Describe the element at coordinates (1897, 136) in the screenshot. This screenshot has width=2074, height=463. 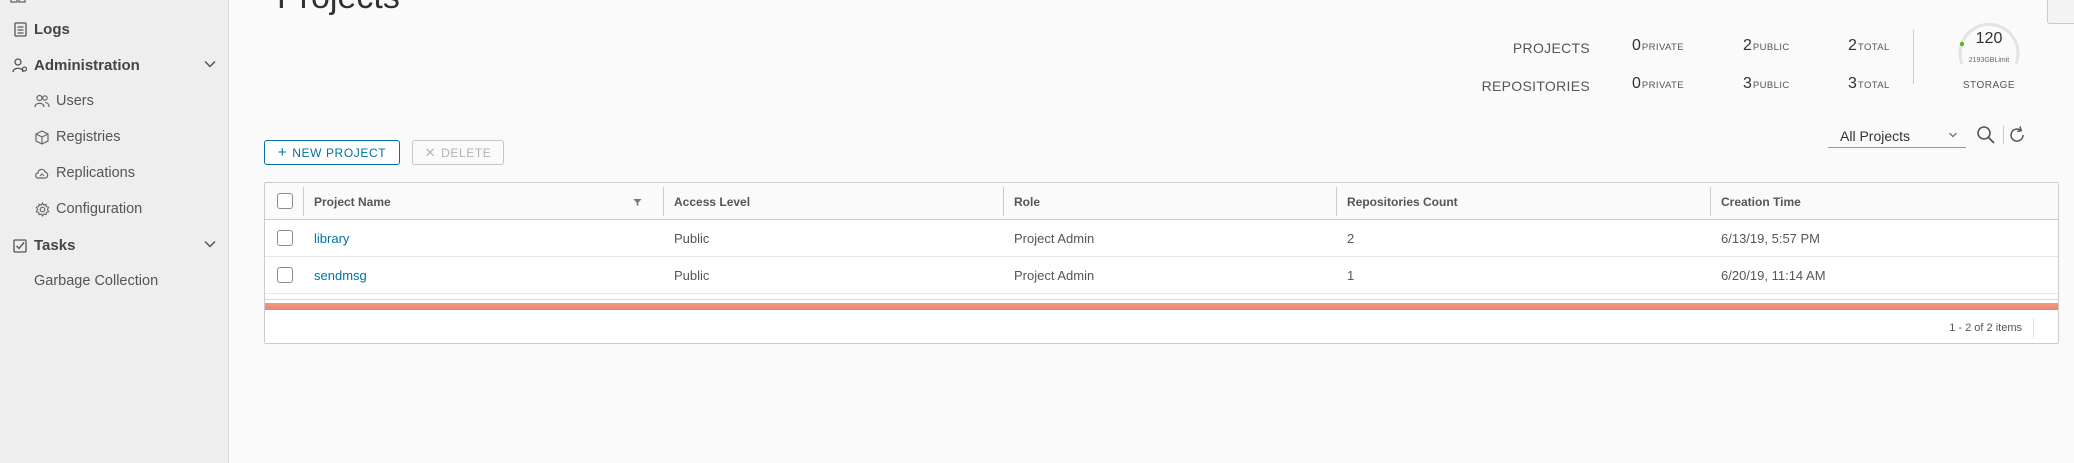
I see `project-filter-select: All Projects` at that location.